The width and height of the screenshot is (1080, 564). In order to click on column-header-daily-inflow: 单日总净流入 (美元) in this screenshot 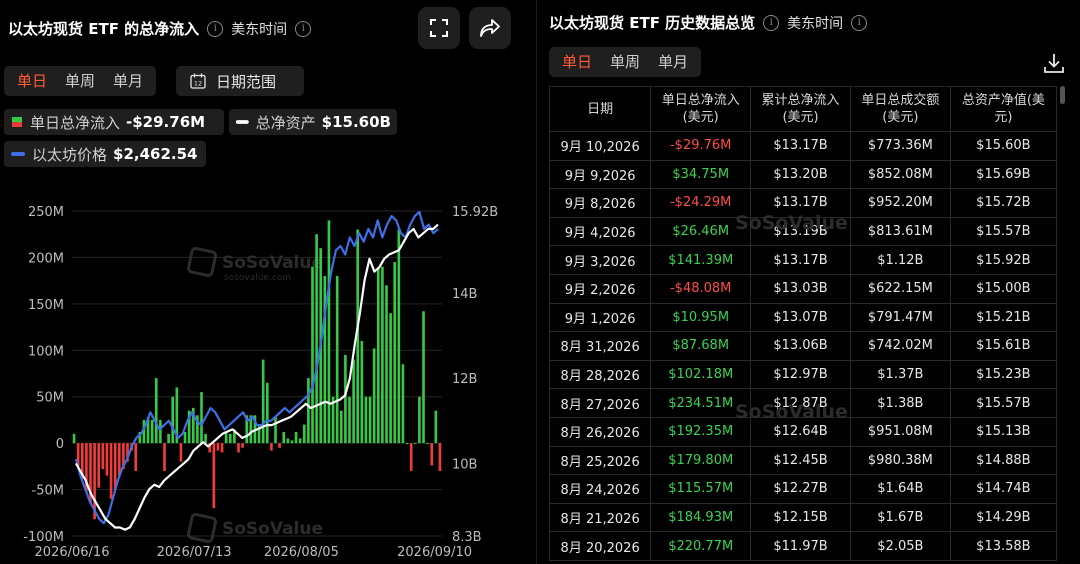, I will do `click(701, 109)`.